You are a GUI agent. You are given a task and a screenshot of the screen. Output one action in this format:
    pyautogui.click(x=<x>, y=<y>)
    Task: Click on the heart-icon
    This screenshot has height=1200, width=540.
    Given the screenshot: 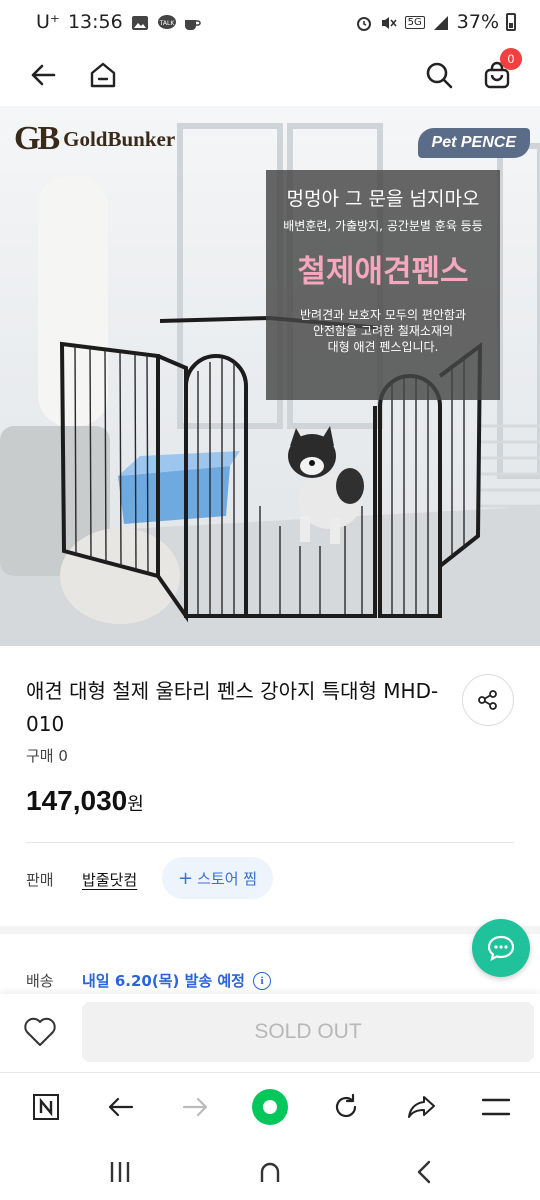 What is the action you would take?
    pyautogui.click(x=40, y=1031)
    